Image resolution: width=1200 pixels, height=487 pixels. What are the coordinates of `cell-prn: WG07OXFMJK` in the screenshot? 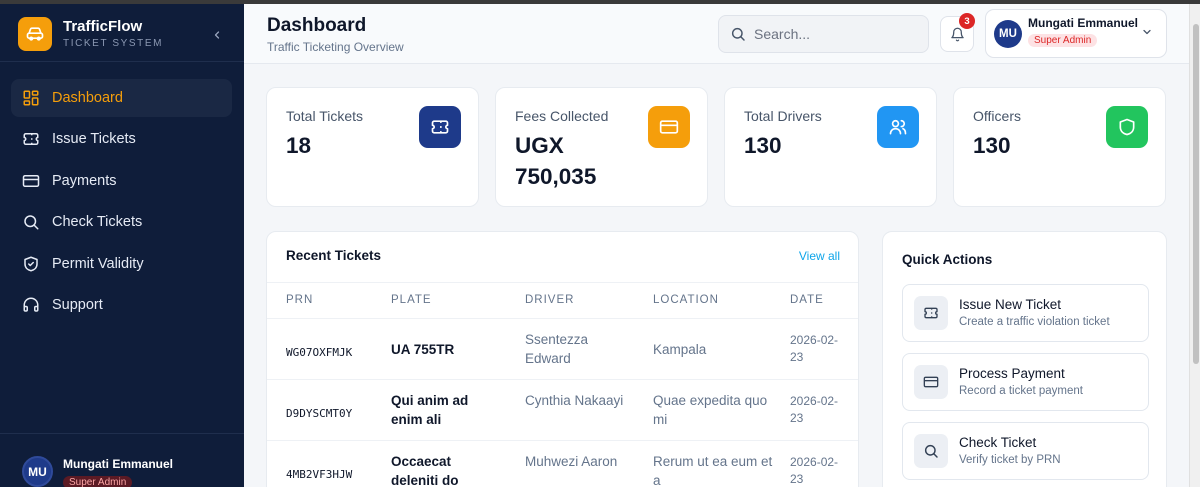 It's located at (319, 352).